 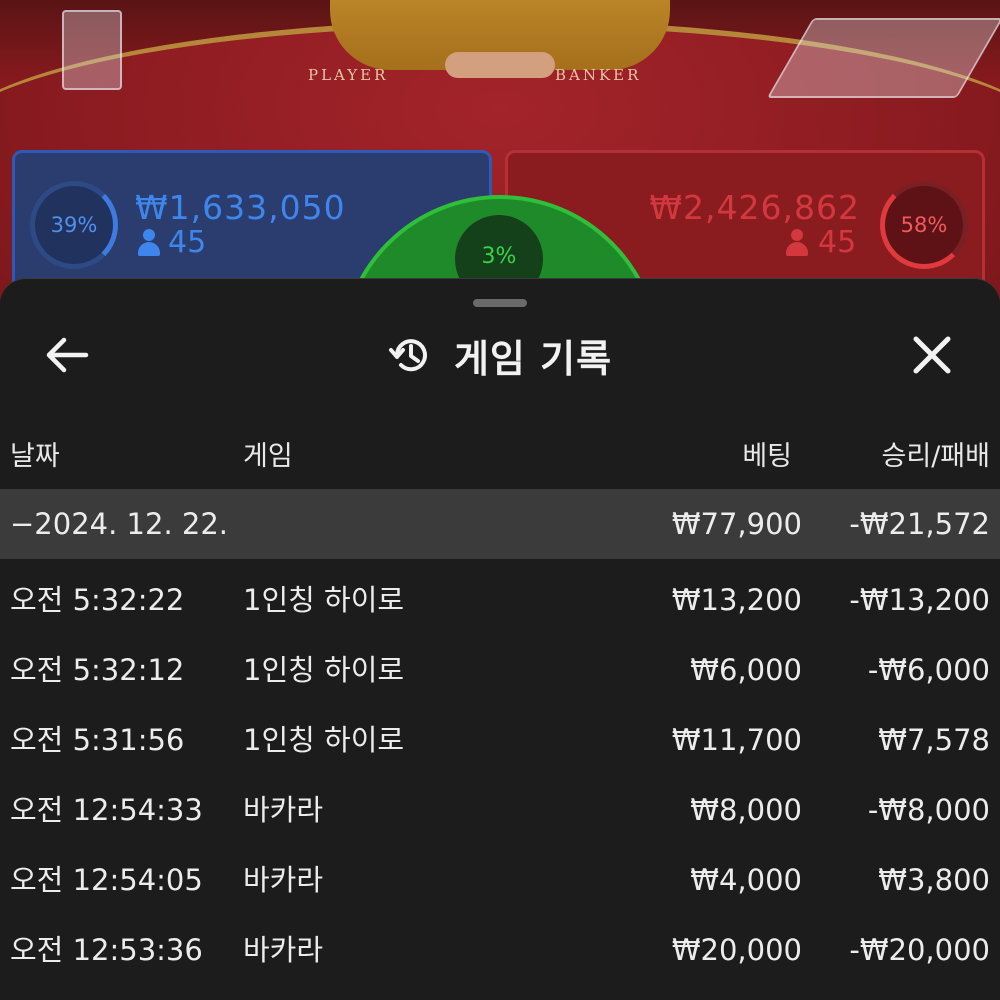 I want to click on column-header-game: 게임, so click(x=268, y=456).